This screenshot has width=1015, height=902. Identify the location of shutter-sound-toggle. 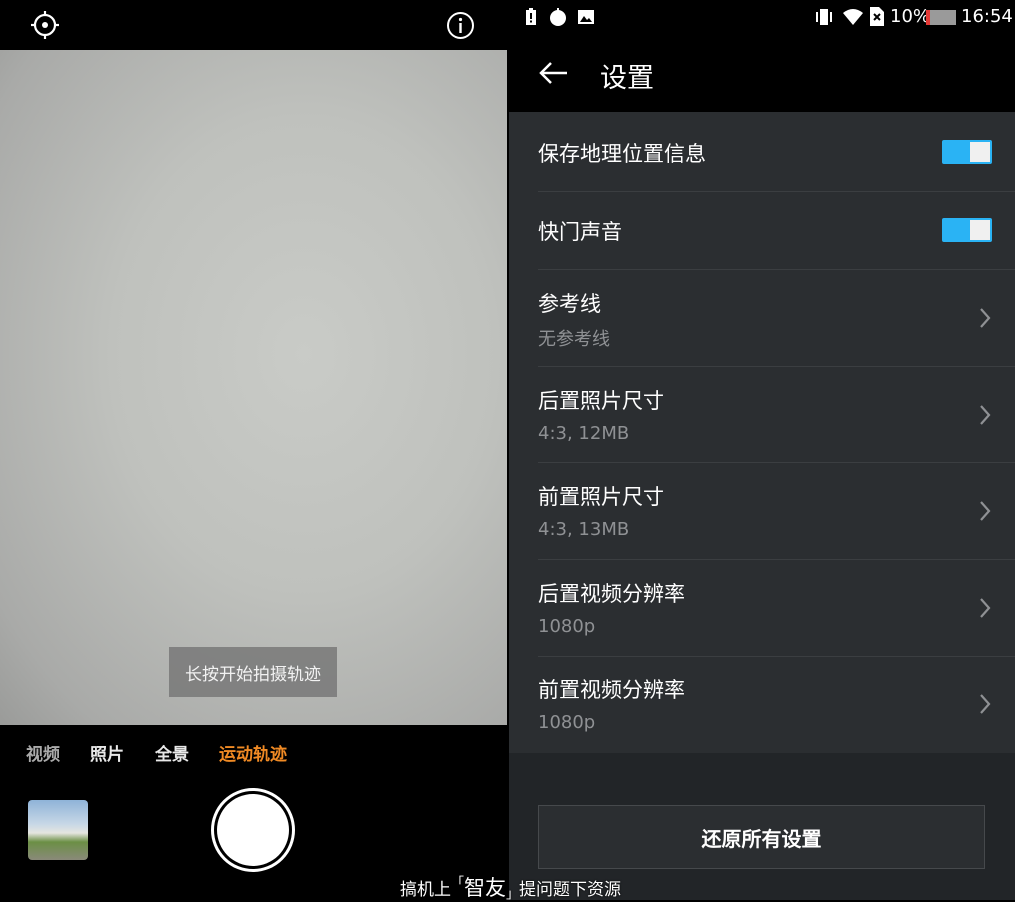
(967, 230).